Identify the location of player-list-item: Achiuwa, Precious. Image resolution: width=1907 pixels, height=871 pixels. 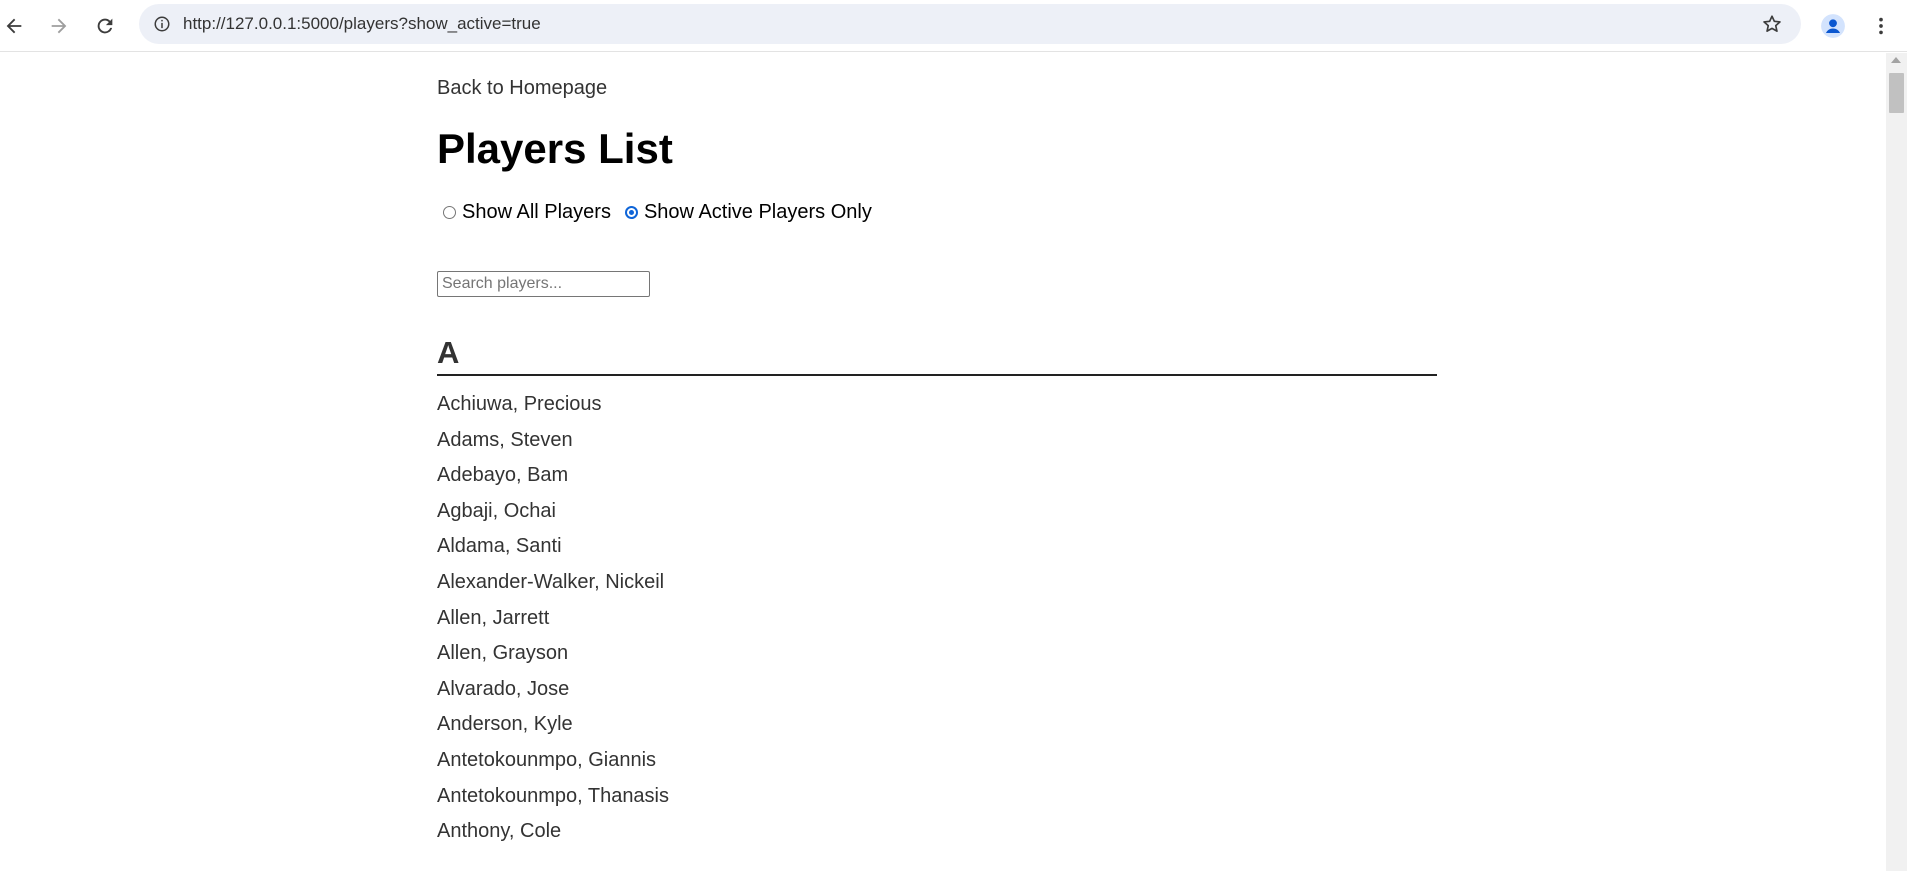
(553, 410).